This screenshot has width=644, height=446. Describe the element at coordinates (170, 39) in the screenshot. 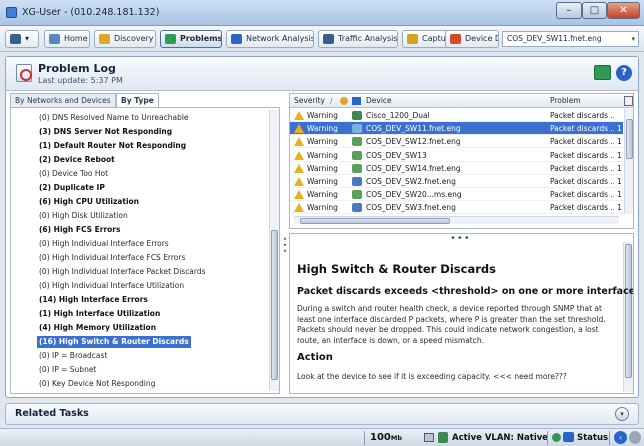

I see `problems-icon` at that location.